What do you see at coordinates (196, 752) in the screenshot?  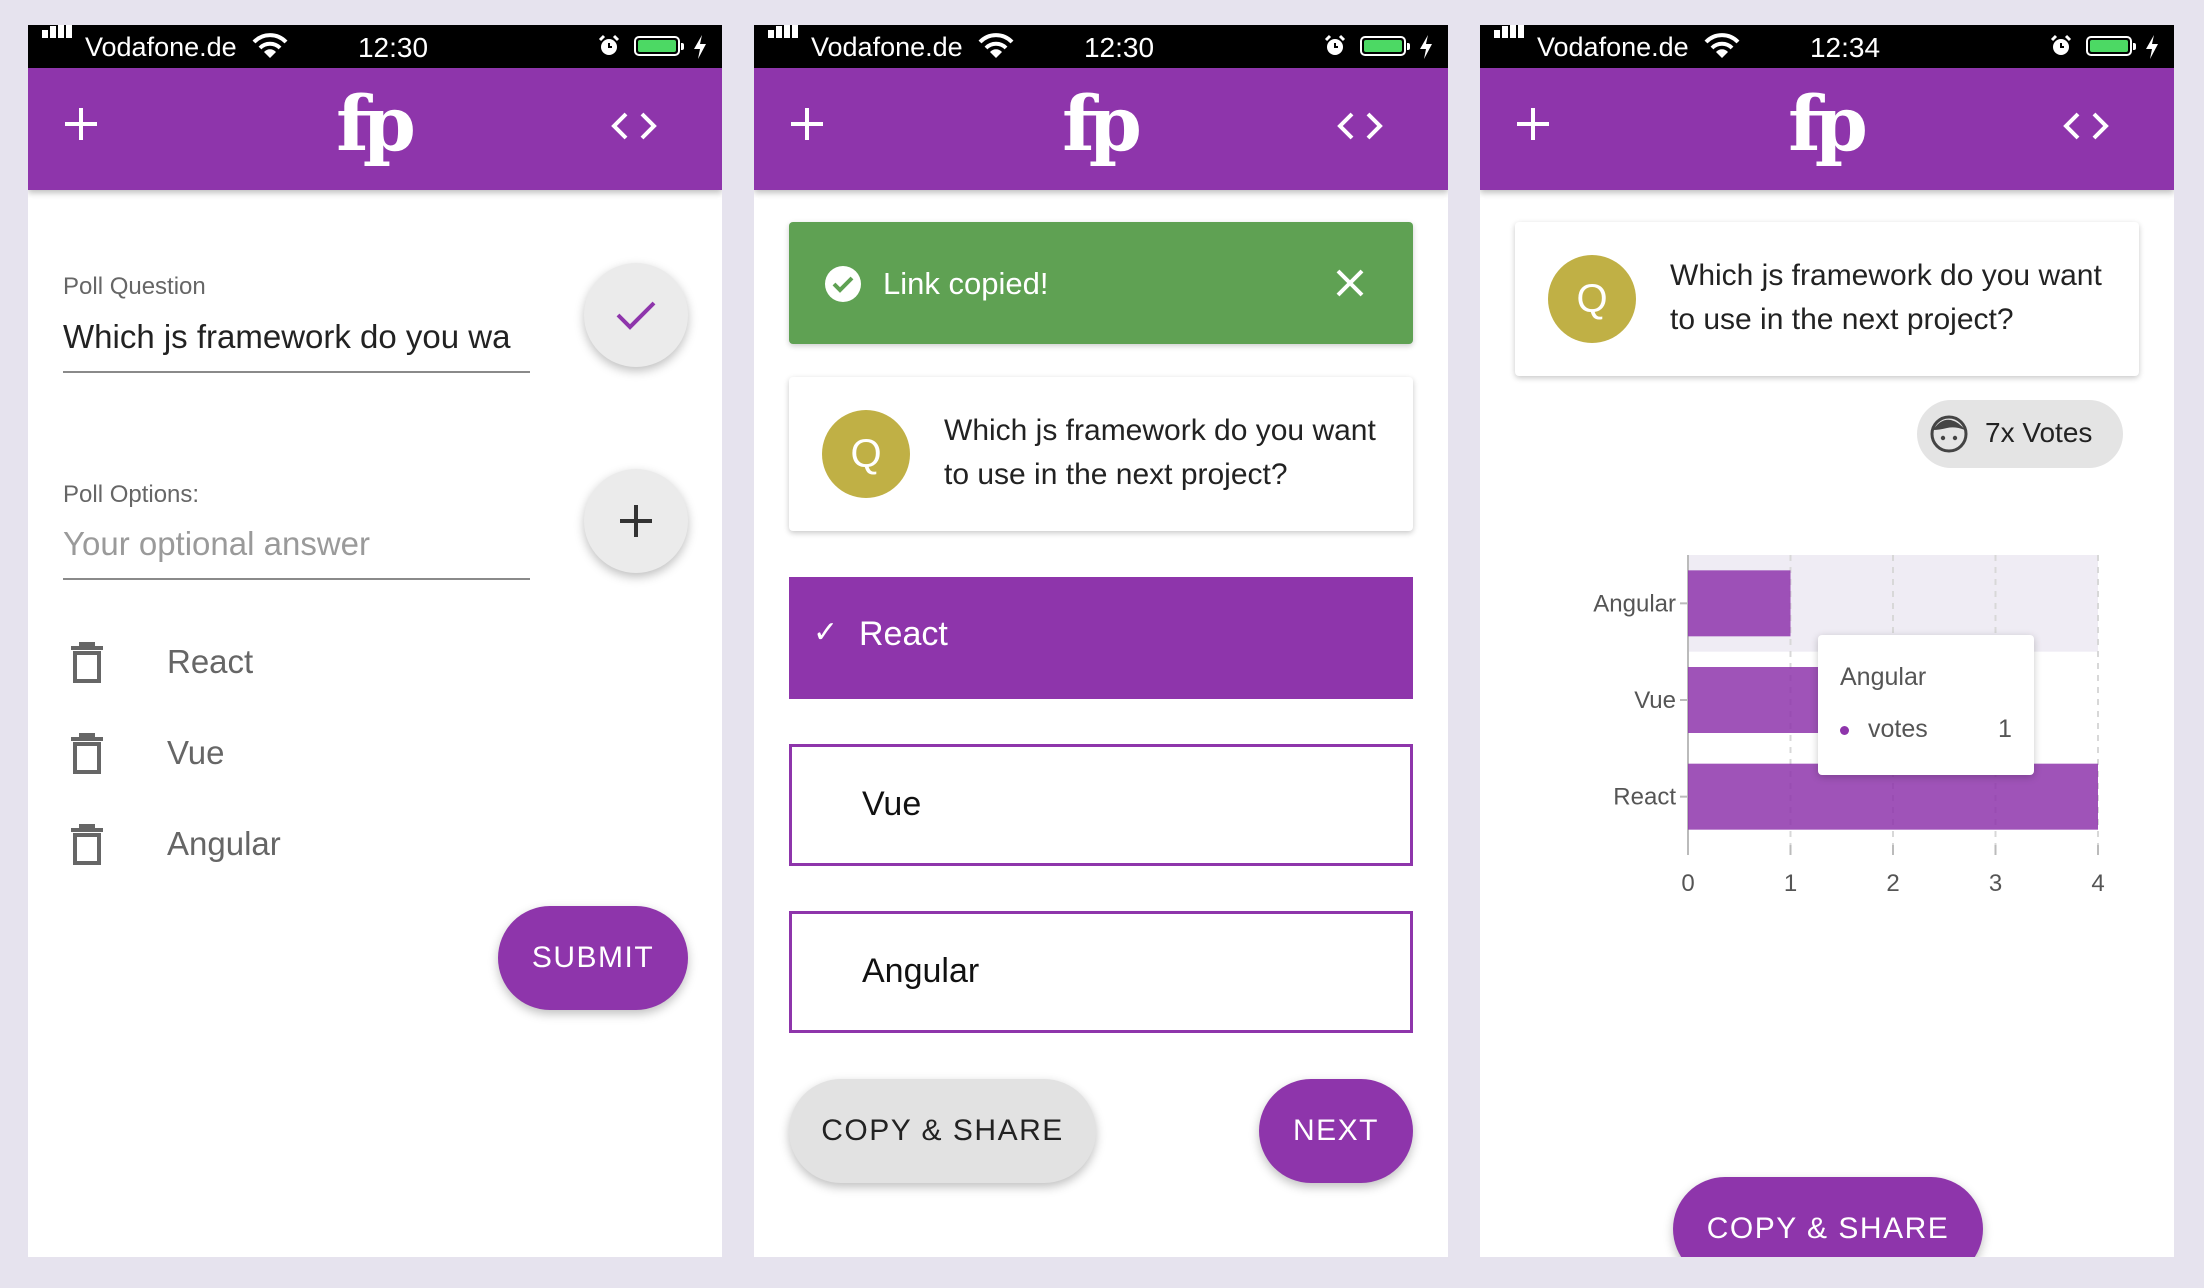 I see `option-label: Vue` at bounding box center [196, 752].